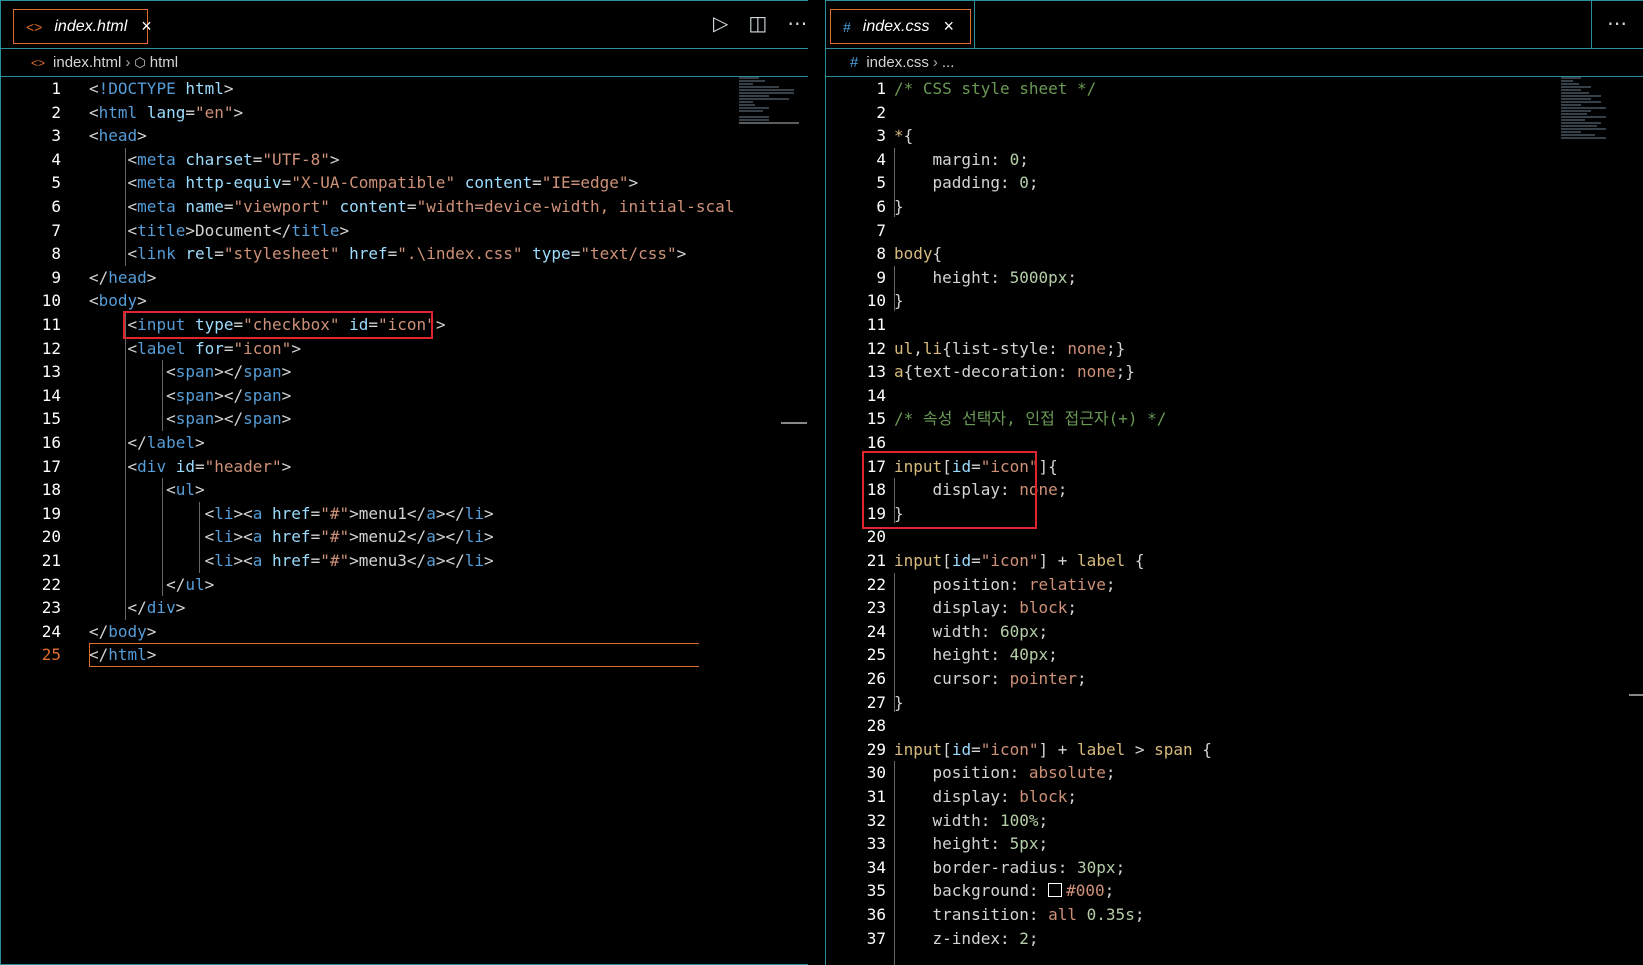  I want to click on tab-index-css: # index.css ×, so click(900, 26).